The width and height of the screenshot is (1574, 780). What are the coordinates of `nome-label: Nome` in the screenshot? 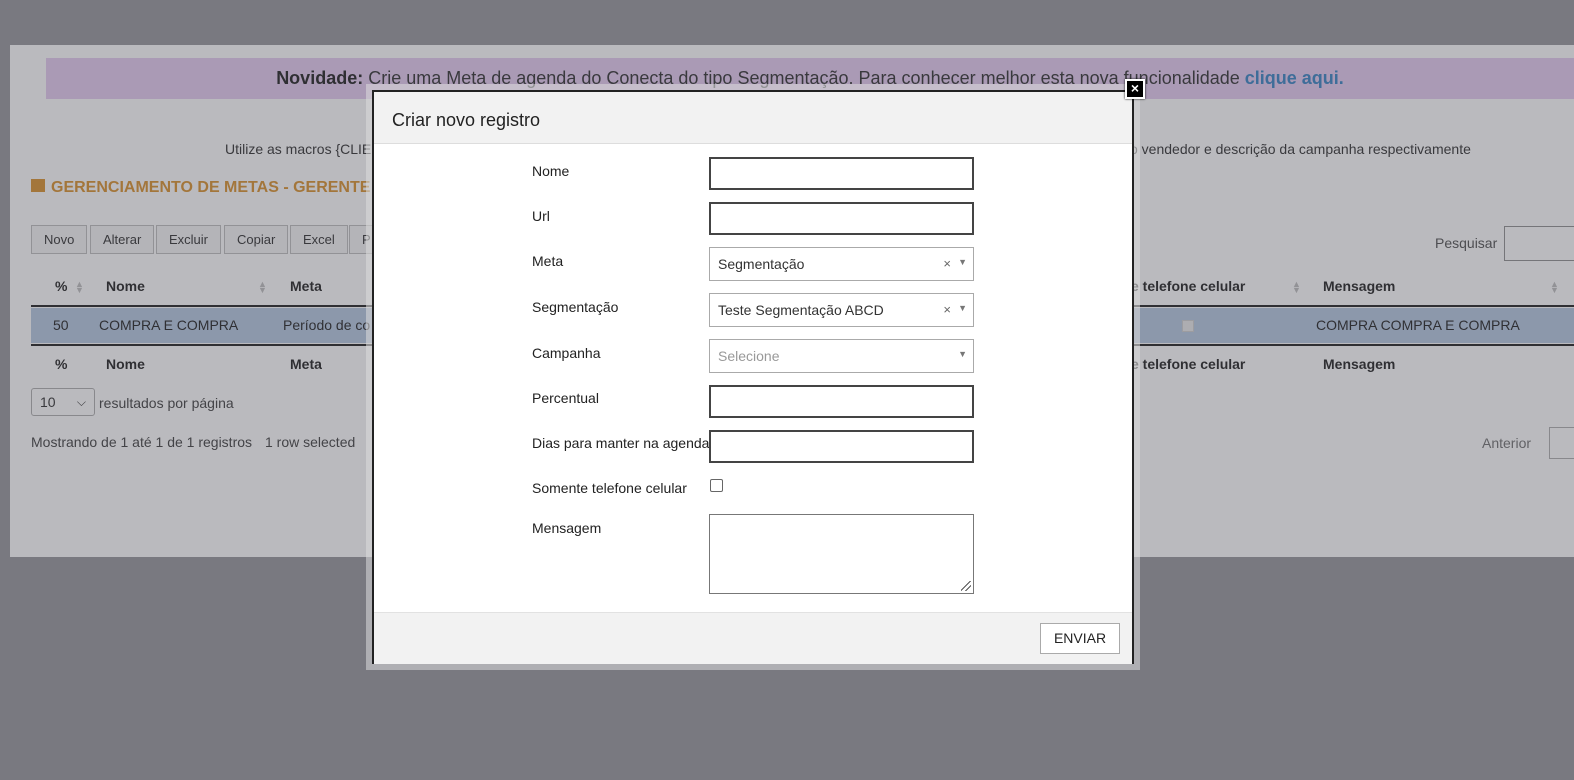 It's located at (551, 171).